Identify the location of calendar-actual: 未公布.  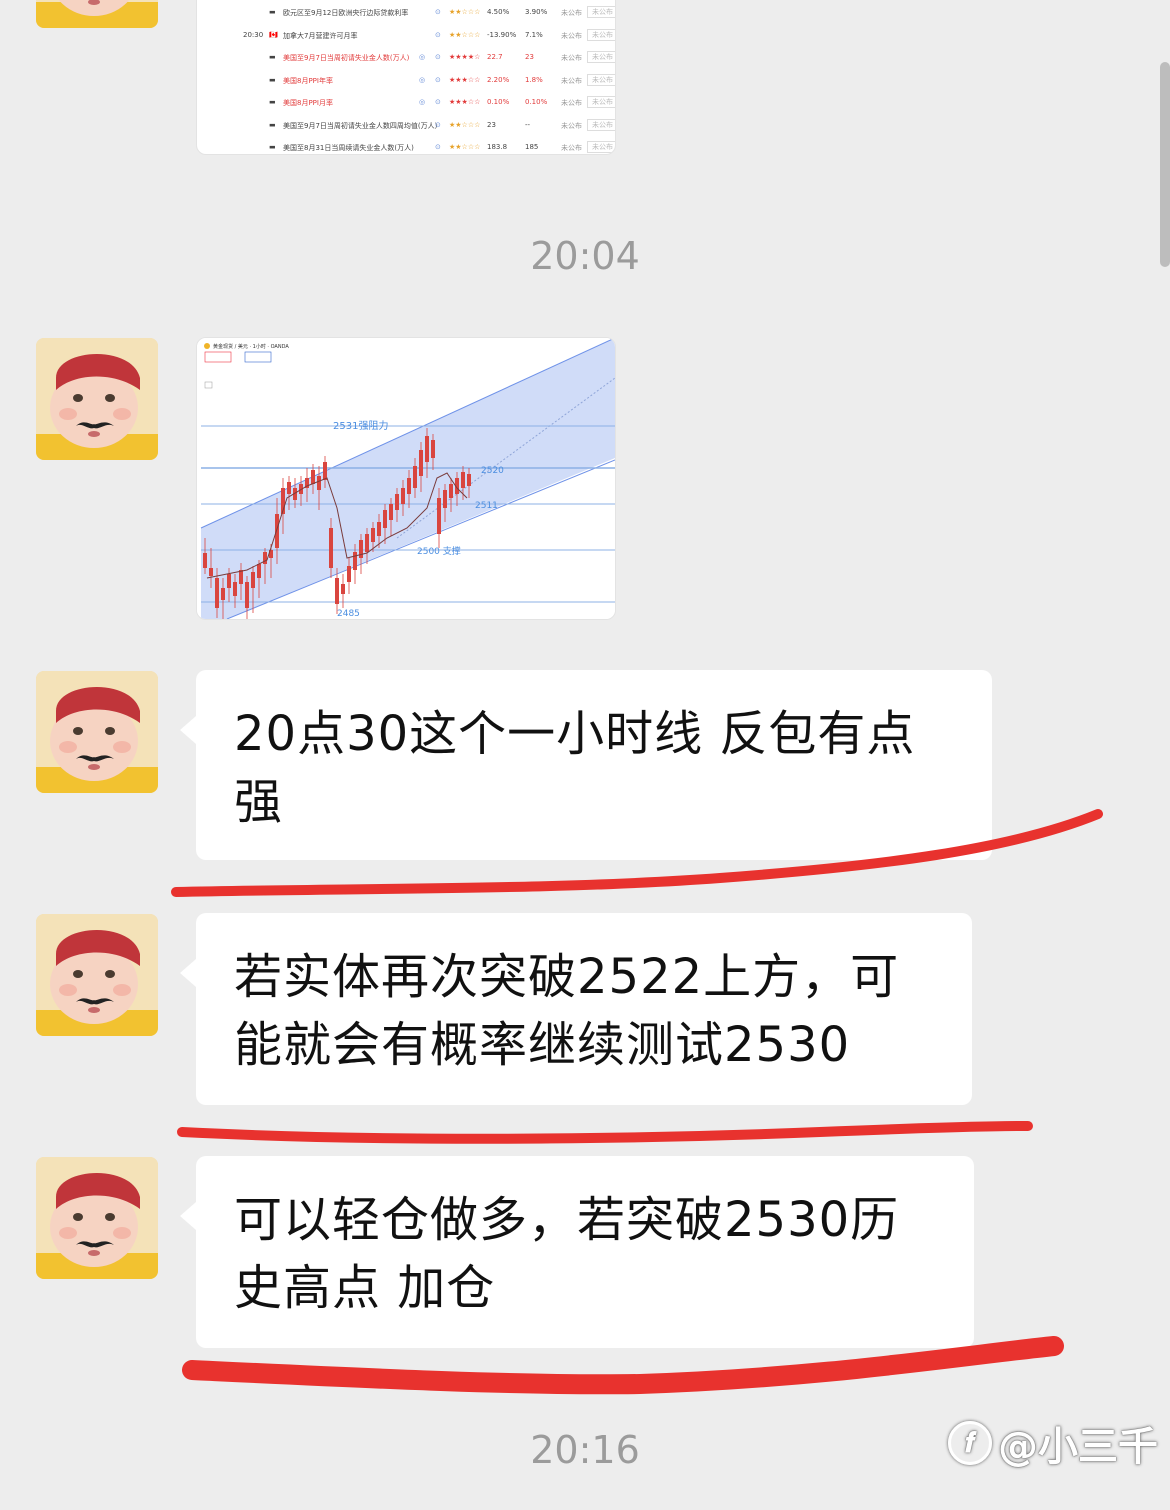
(571, 80).